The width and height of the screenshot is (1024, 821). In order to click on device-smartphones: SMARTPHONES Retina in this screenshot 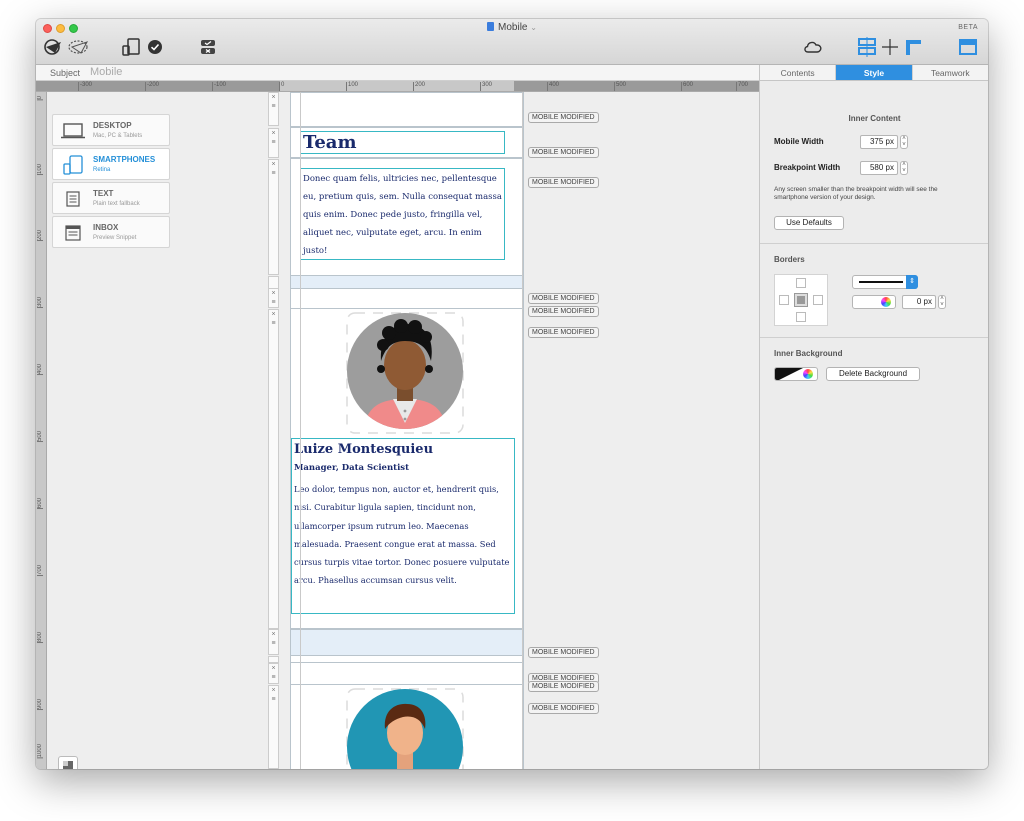, I will do `click(111, 164)`.